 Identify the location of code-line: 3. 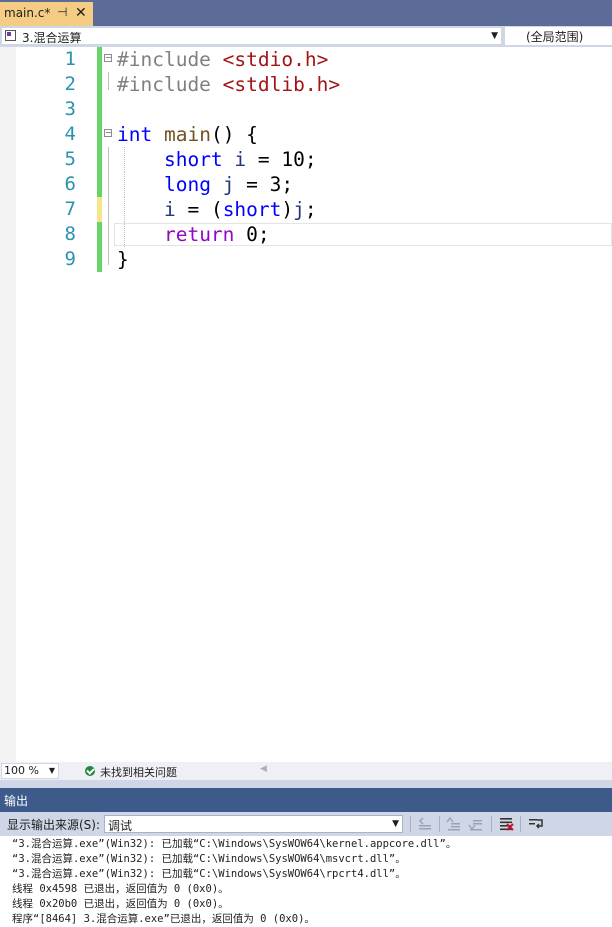
(306, 109).